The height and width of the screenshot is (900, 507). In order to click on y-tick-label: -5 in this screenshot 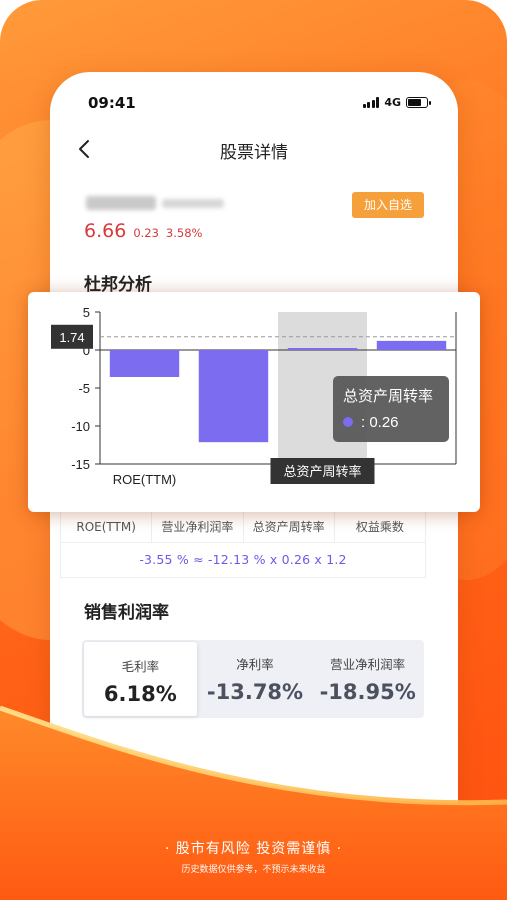, I will do `click(84, 388)`.